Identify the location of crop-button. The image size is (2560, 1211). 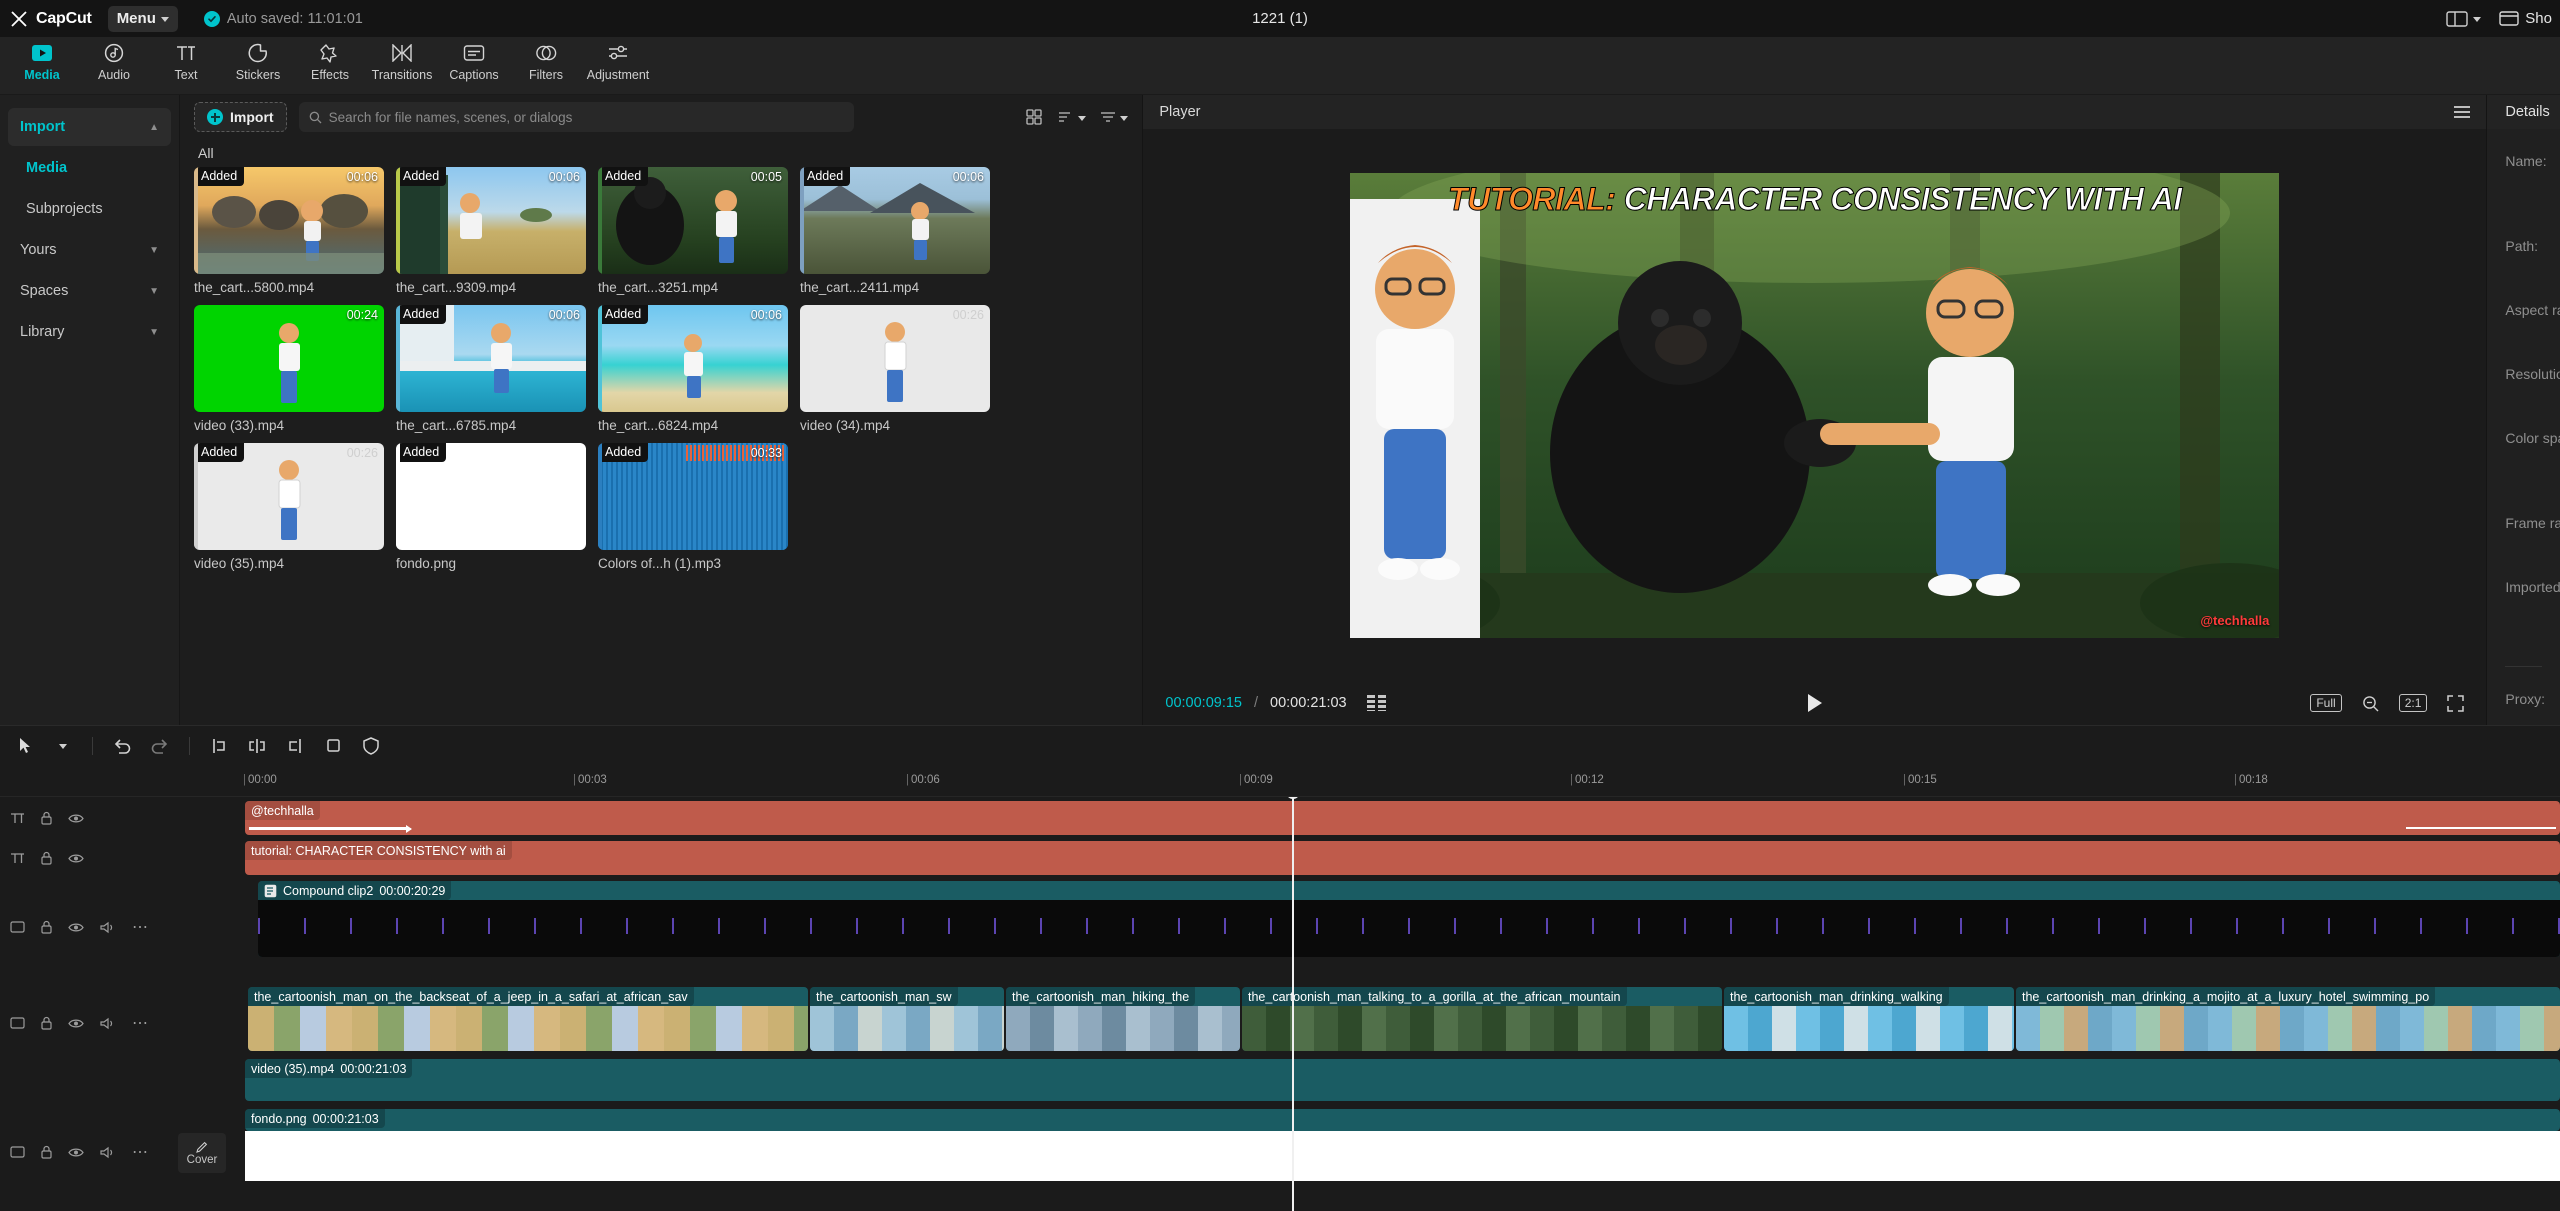
(333, 746).